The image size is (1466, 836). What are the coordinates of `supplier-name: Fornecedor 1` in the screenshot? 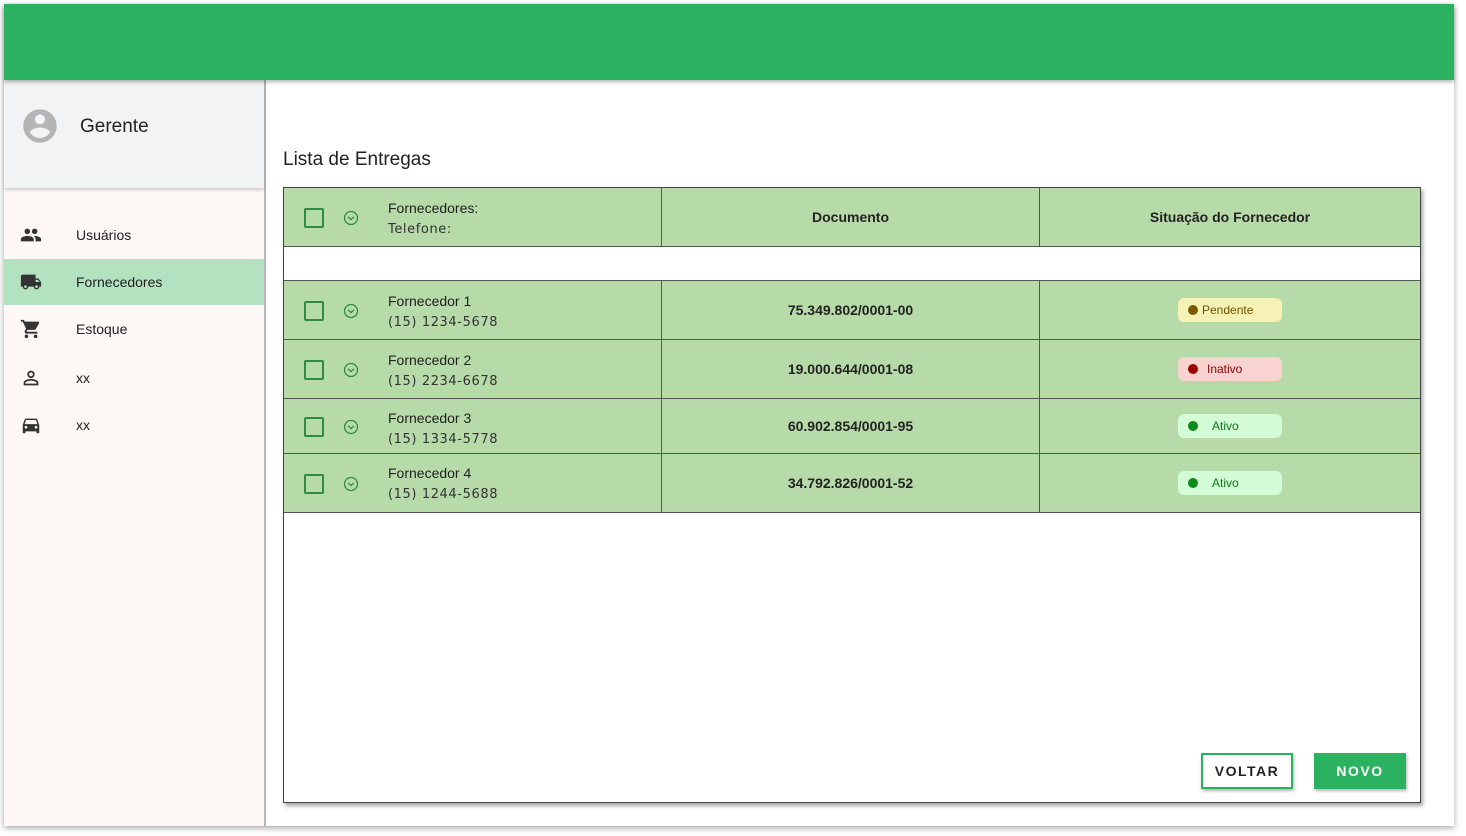 It's located at (430, 301).